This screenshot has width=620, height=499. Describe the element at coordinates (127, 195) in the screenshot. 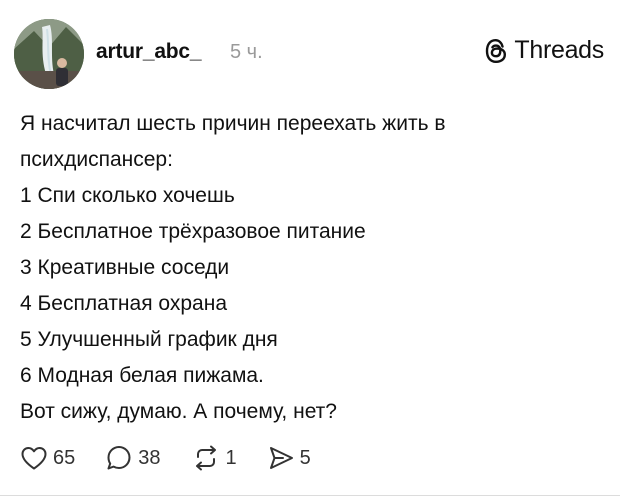

I see `post-line: 1 Спи сколько хочешь` at that location.